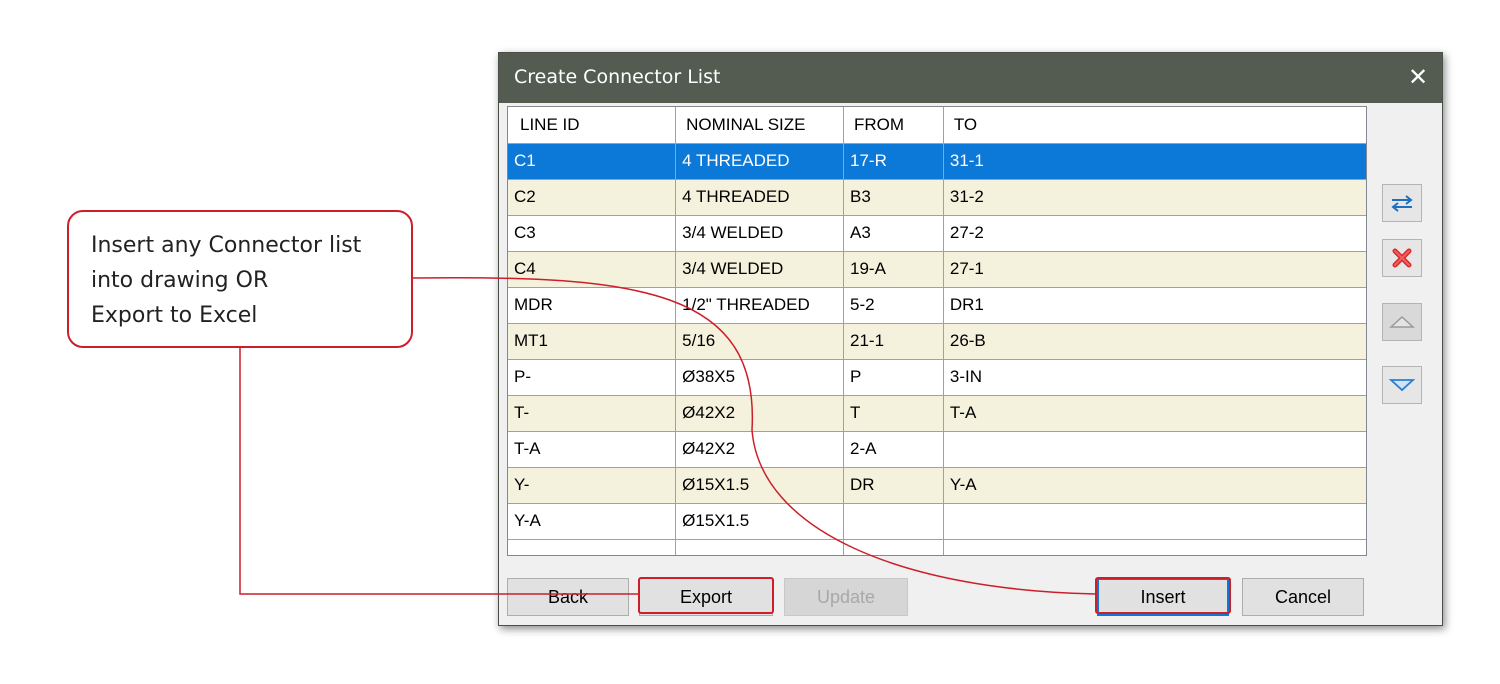 This screenshot has width=1500, height=684. What do you see at coordinates (760, 125) in the screenshot?
I see `column-header-nominal-size: NOMINAL SIZE` at bounding box center [760, 125].